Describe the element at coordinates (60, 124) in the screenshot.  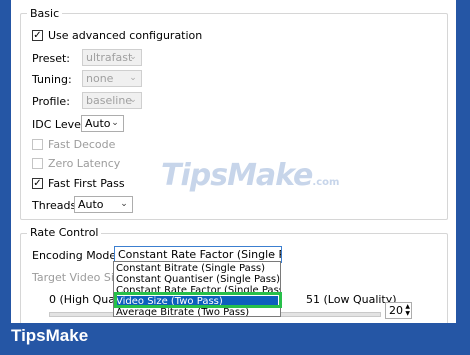
I see `idc-level-label: IDC Level:` at that location.